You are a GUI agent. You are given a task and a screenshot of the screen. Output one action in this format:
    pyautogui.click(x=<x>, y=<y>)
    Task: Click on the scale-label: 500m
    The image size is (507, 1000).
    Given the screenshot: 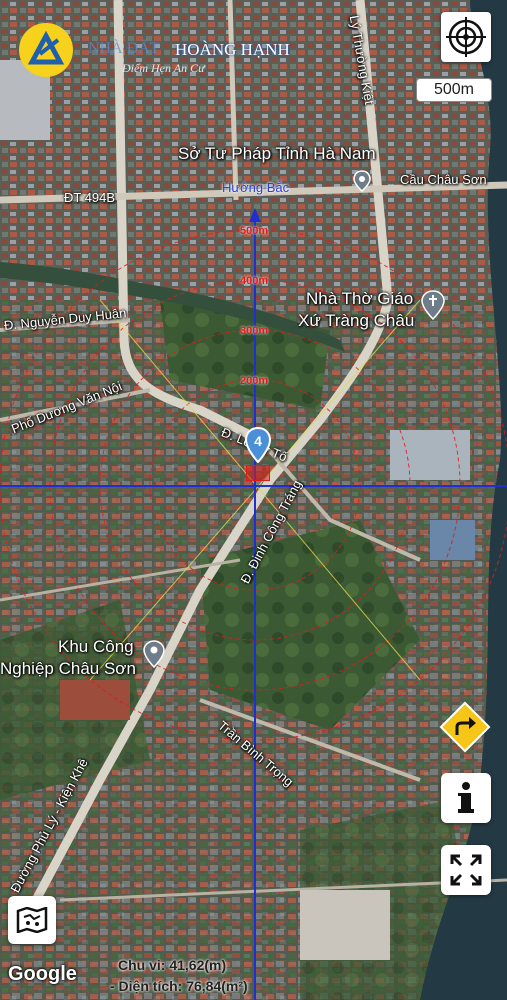 What is the action you would take?
    pyautogui.click(x=454, y=90)
    